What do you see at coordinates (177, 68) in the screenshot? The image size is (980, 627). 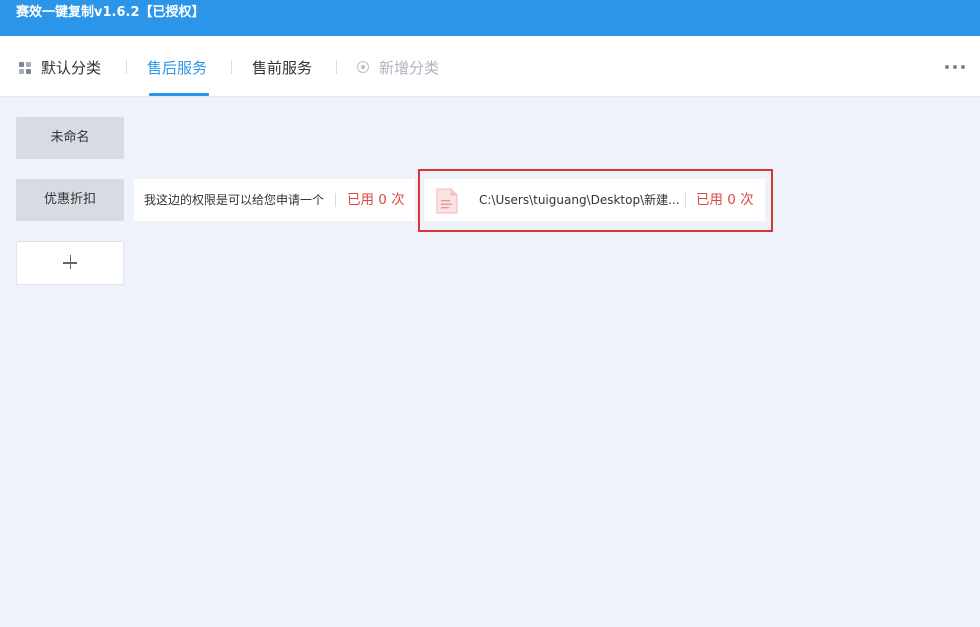 I see `tab-after-sales: 售后服务` at bounding box center [177, 68].